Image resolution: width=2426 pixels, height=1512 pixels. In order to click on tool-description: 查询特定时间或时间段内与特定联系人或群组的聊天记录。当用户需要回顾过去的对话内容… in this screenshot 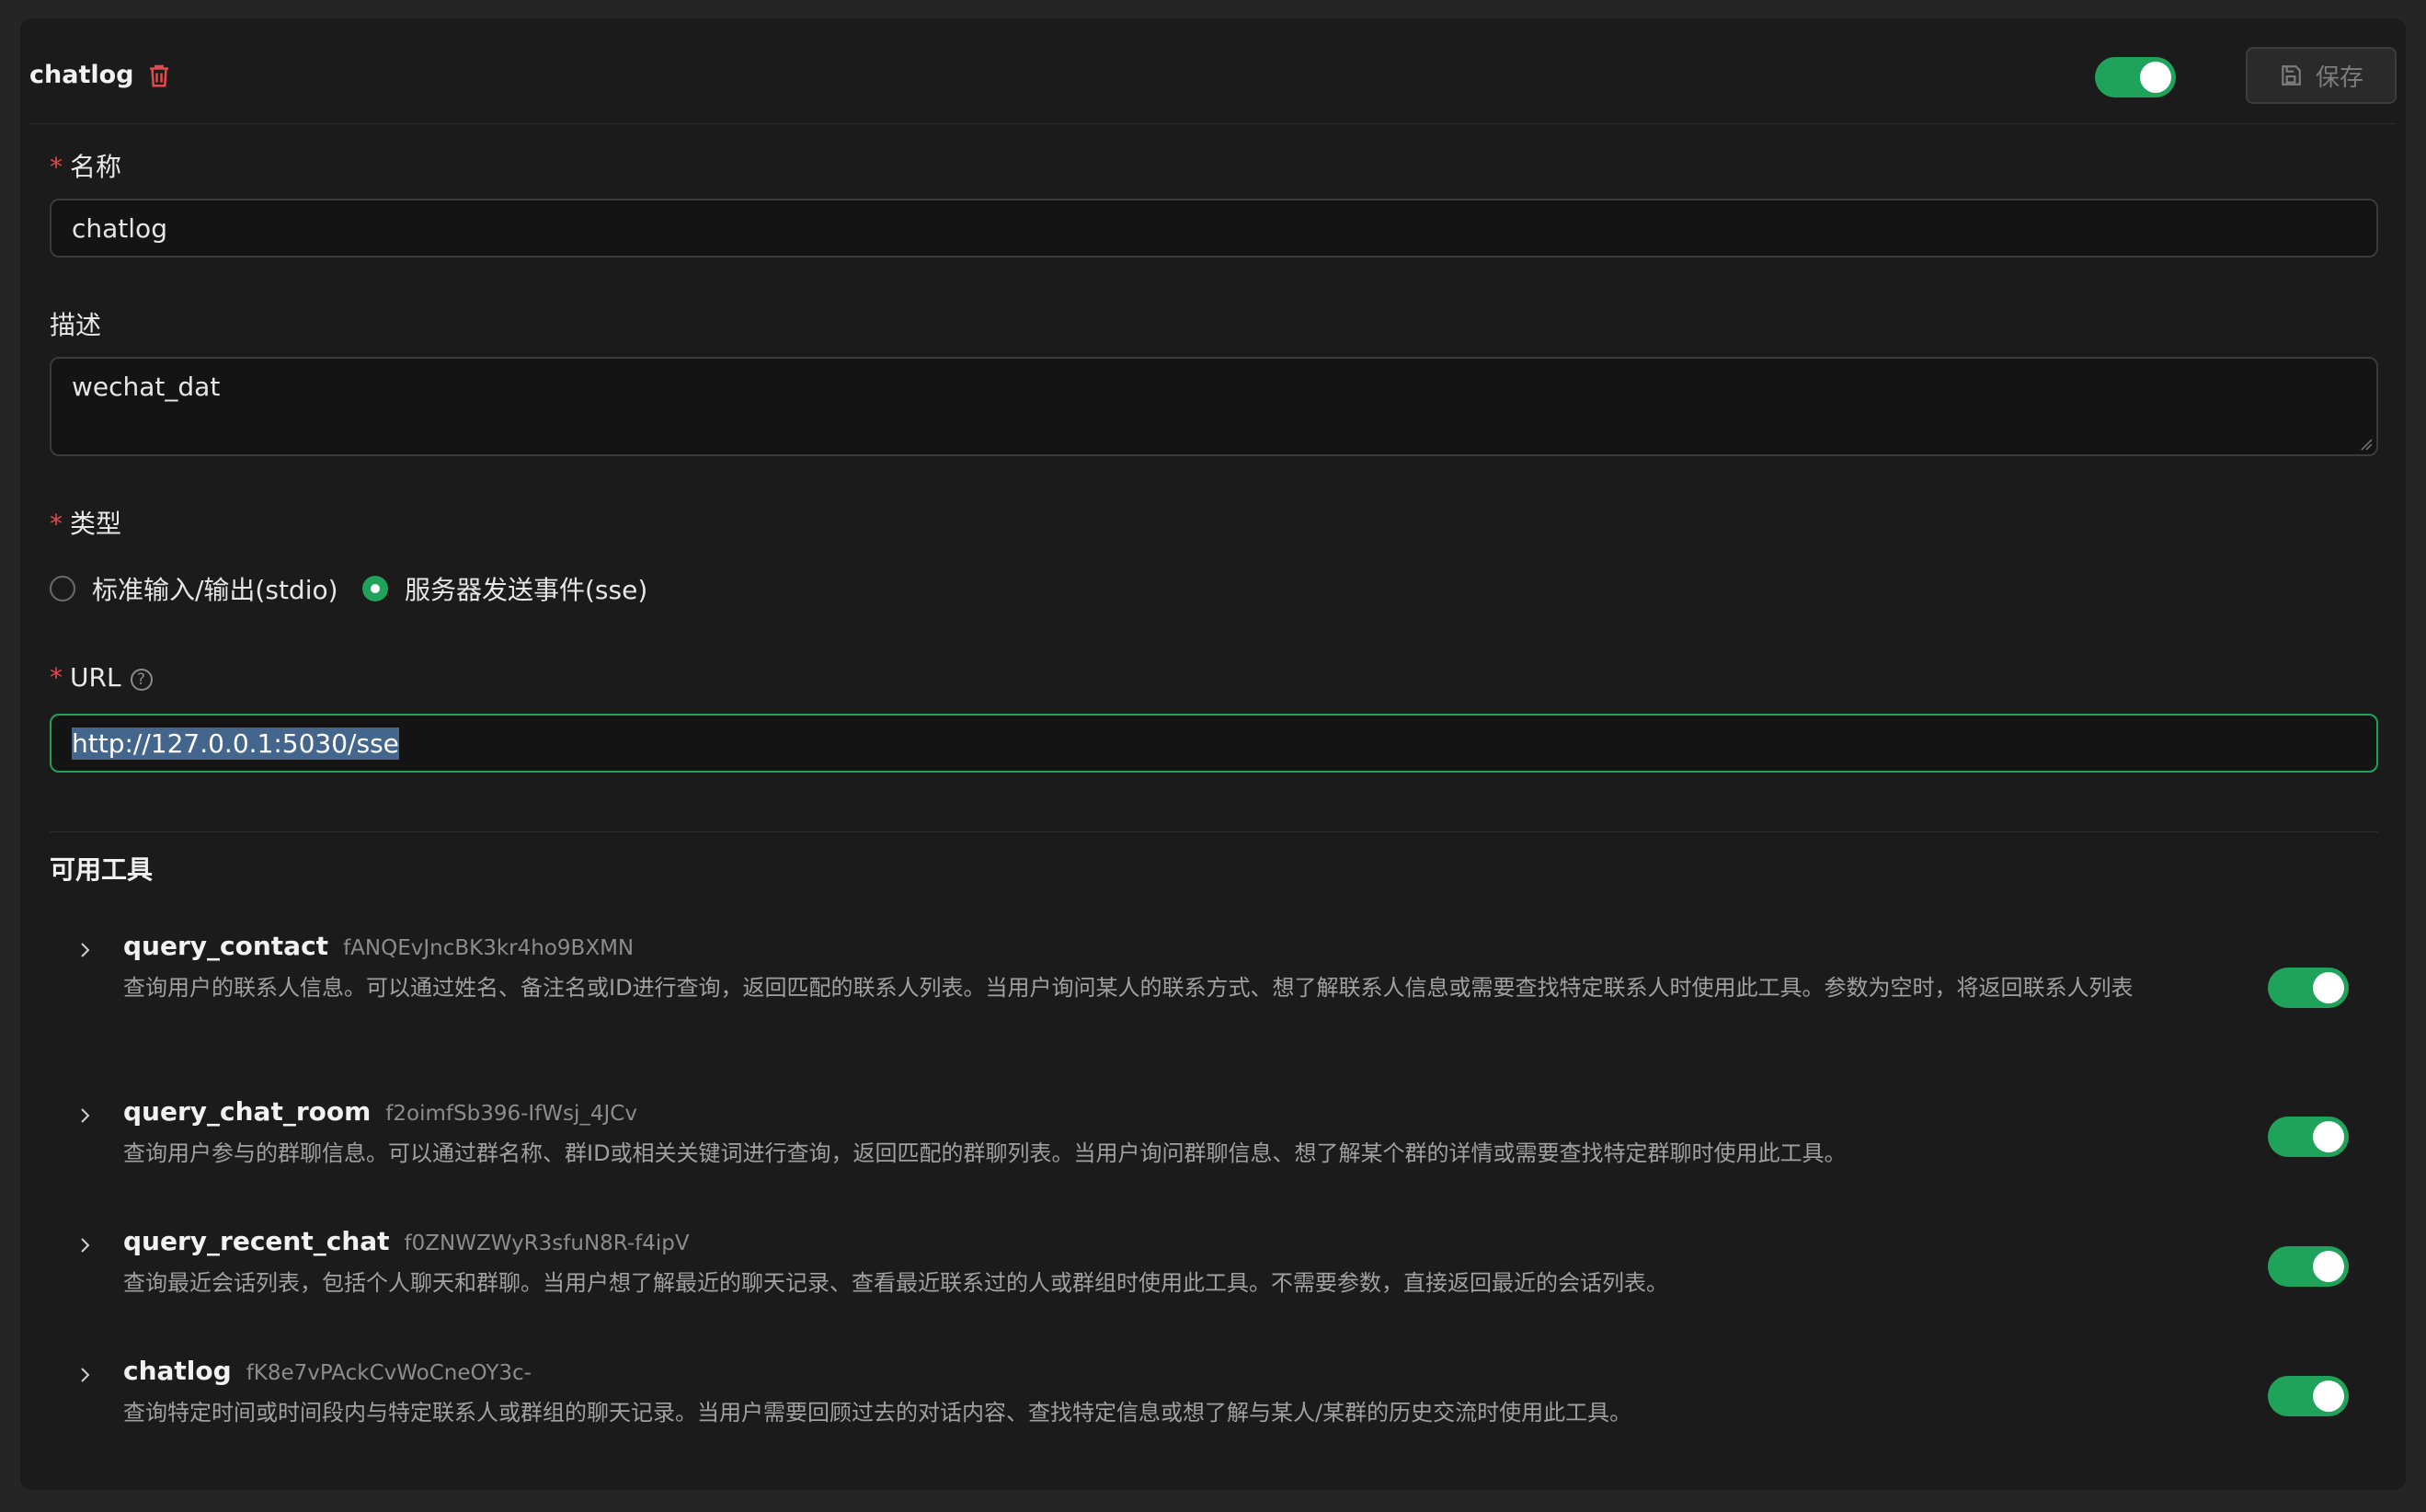, I will do `click(877, 1413)`.